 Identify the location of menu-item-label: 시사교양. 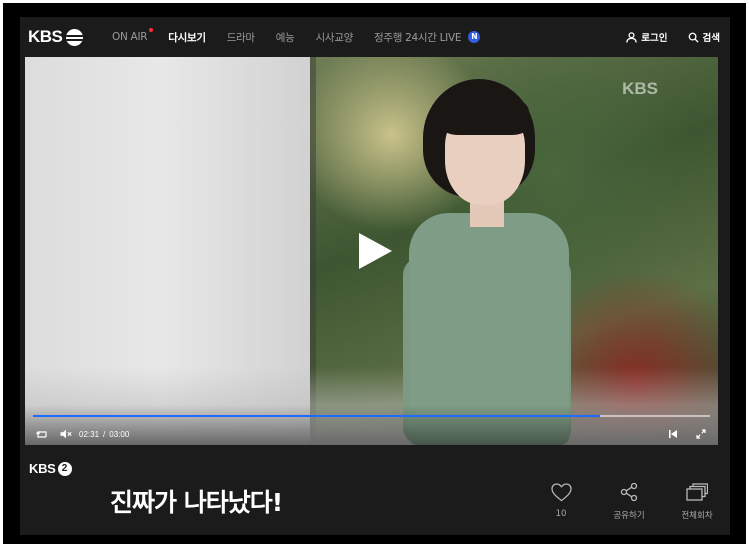
(334, 37).